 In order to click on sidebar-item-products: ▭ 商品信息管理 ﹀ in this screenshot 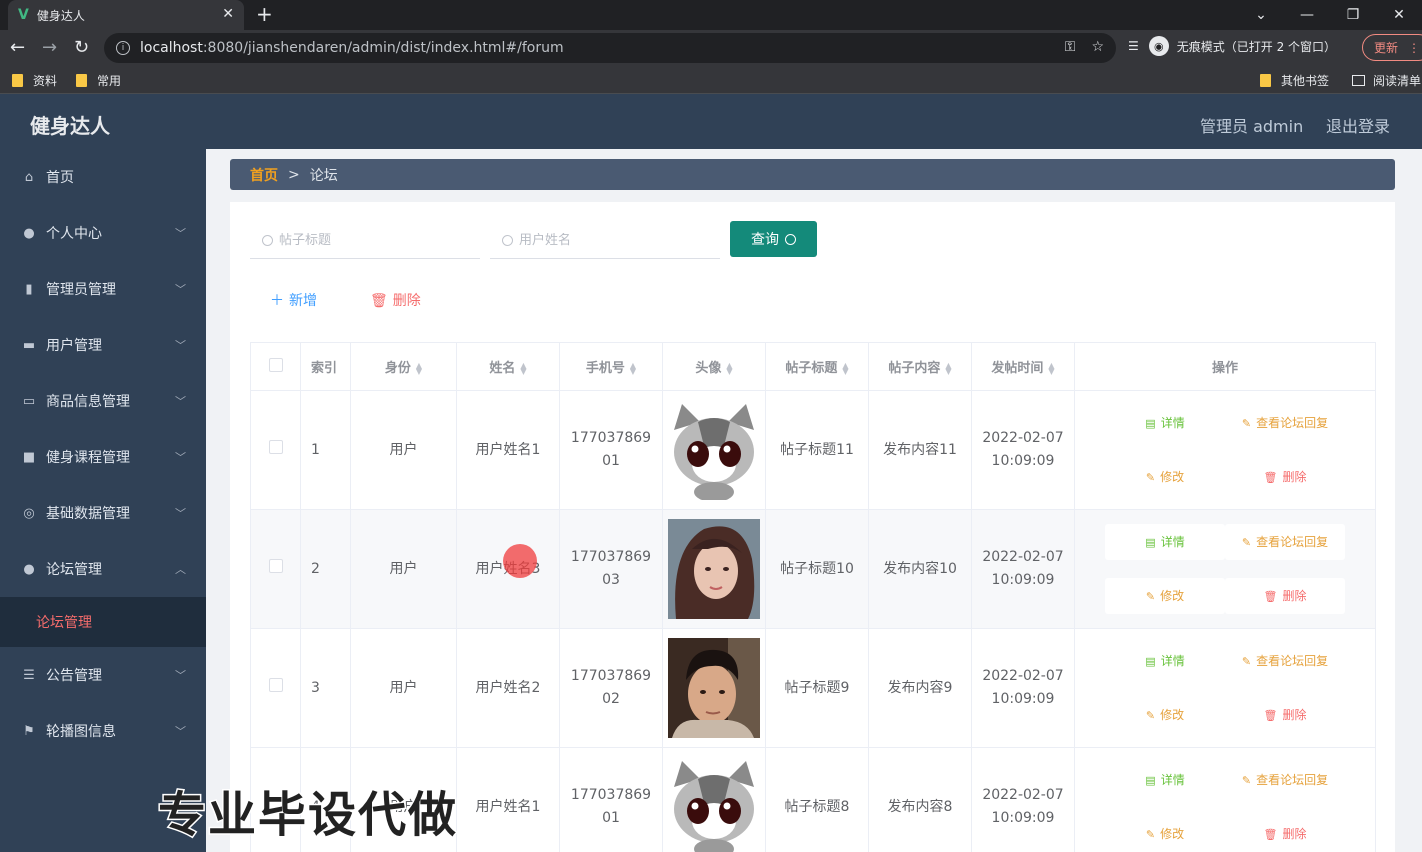, I will do `click(103, 401)`.